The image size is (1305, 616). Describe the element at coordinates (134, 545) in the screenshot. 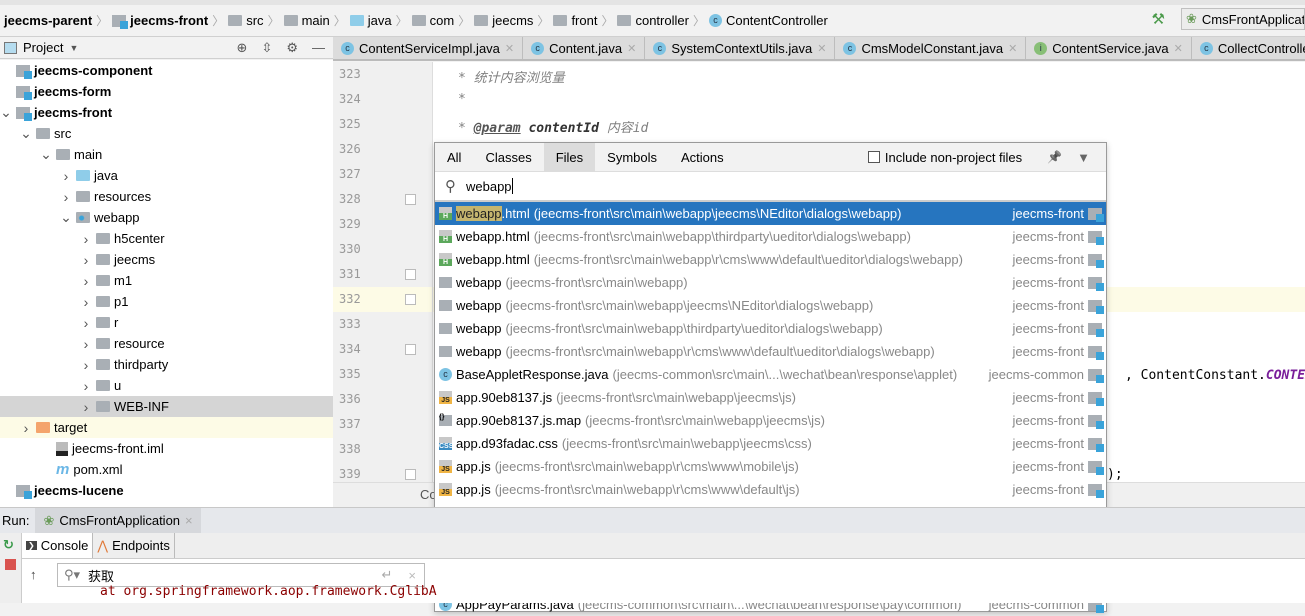

I see `tab-endpoints: ⋀ Endpoints` at that location.